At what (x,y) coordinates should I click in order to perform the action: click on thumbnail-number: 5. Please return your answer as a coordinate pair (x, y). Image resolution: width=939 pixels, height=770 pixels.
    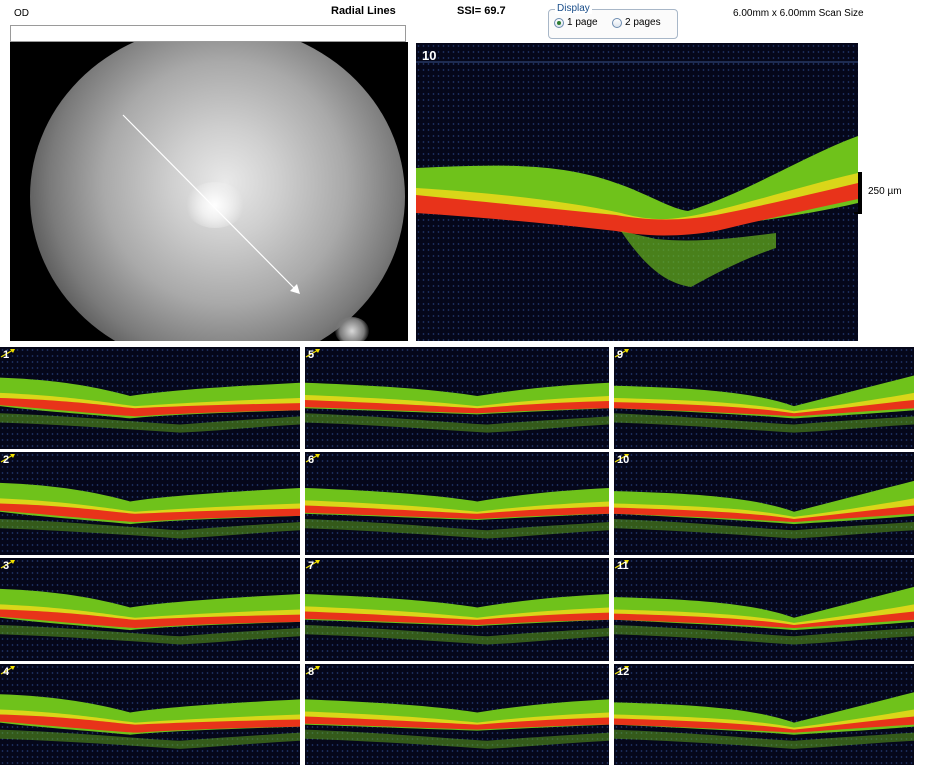
    Looking at the image, I should click on (311, 355).